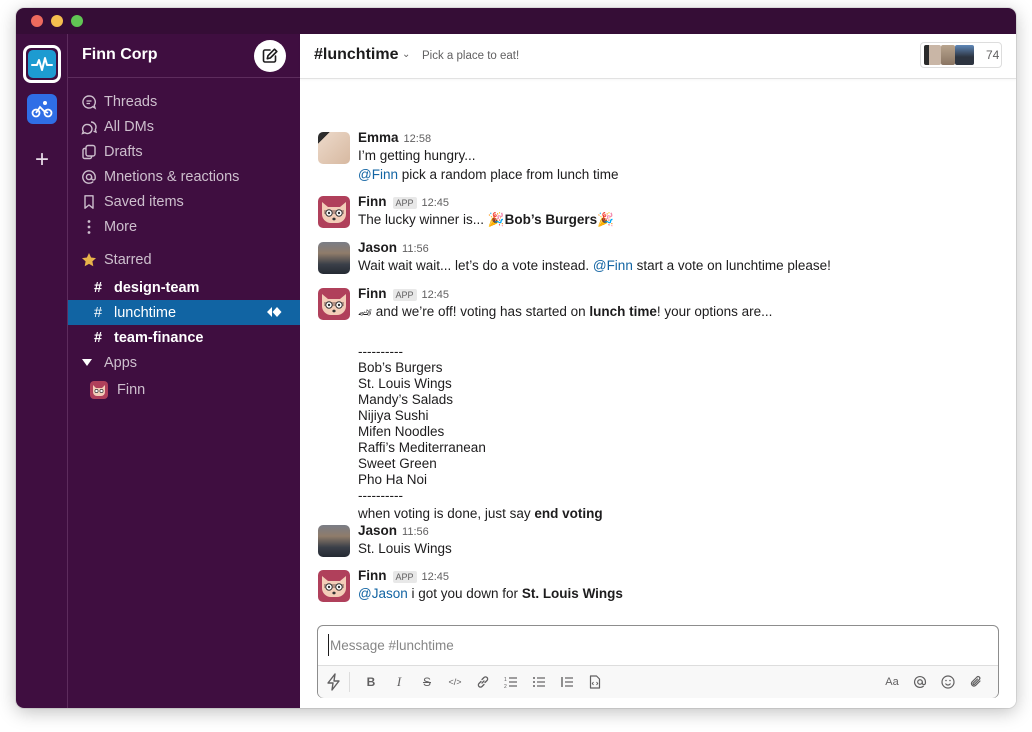 This screenshot has width=1032, height=732. I want to click on close-window-button, so click(37, 21).